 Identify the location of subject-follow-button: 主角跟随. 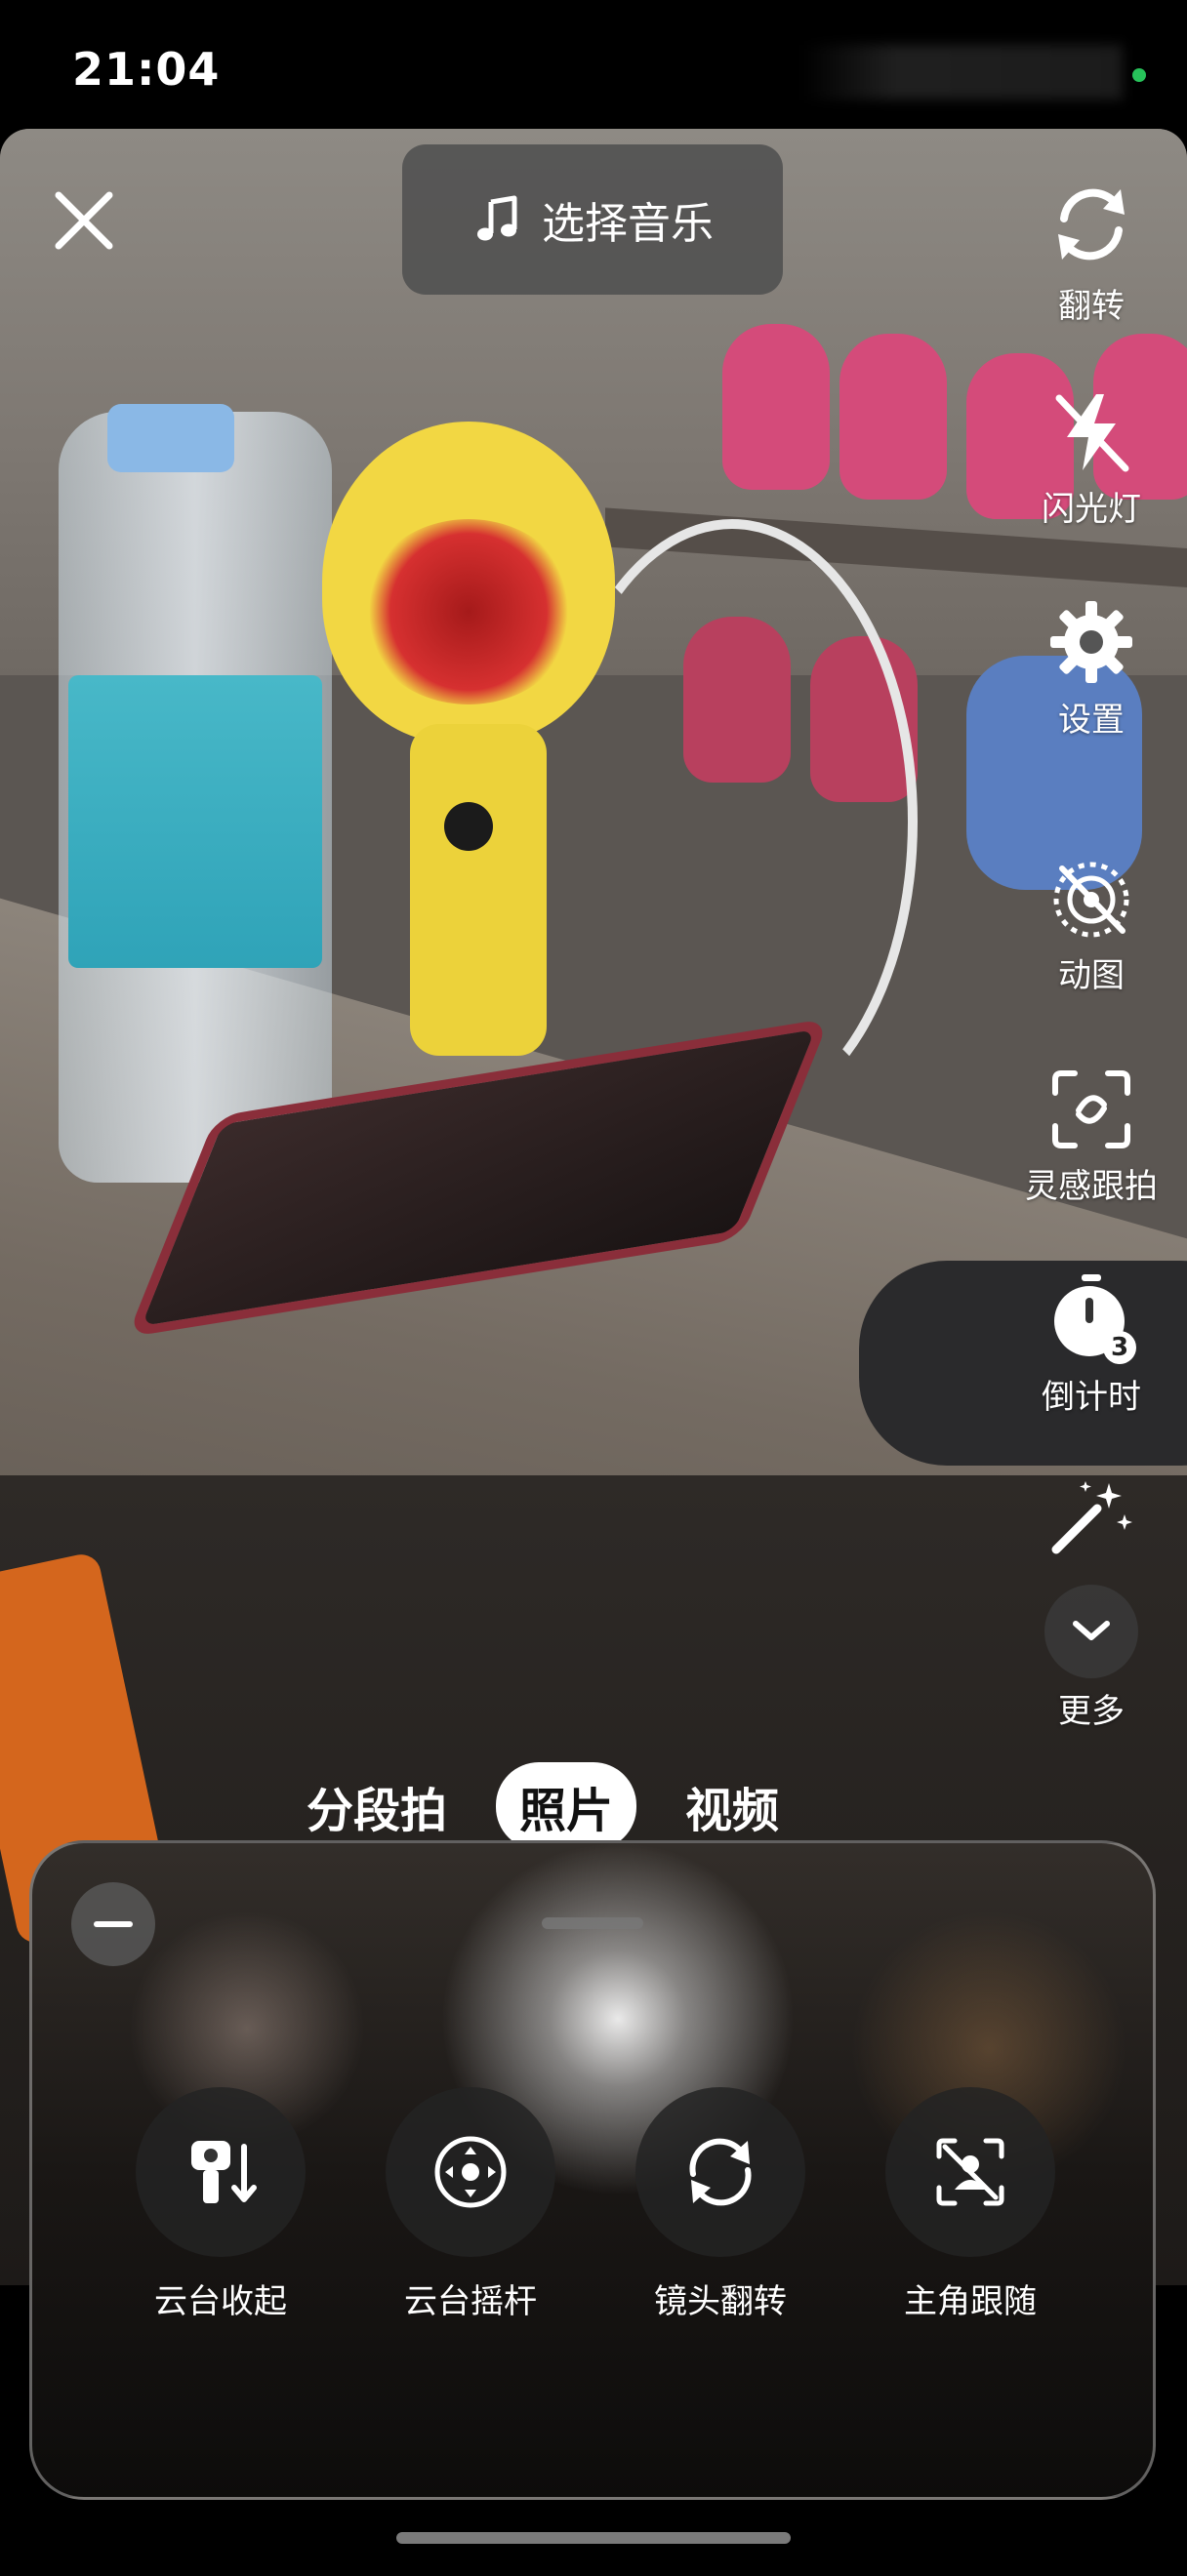
(970, 2204).